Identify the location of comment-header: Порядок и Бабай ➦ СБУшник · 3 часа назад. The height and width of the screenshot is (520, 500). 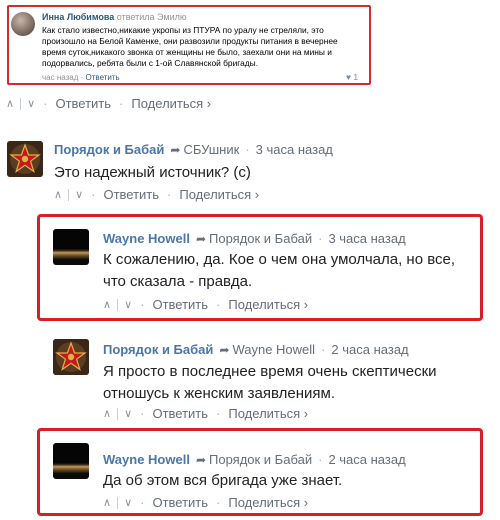
(193, 149).